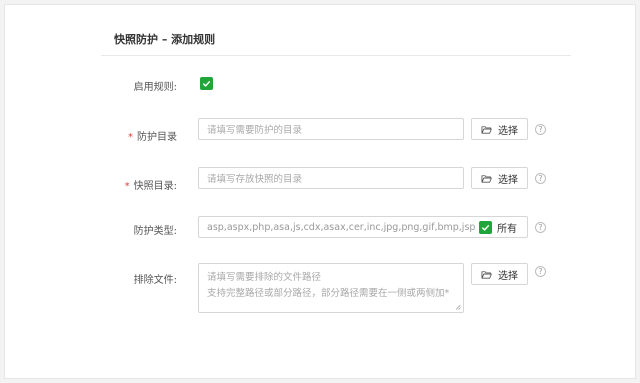 Image resolution: width=640 pixels, height=383 pixels. What do you see at coordinates (331, 178) in the screenshot?
I see `snapshot-dir-input: 请填写存放快照的目录` at bounding box center [331, 178].